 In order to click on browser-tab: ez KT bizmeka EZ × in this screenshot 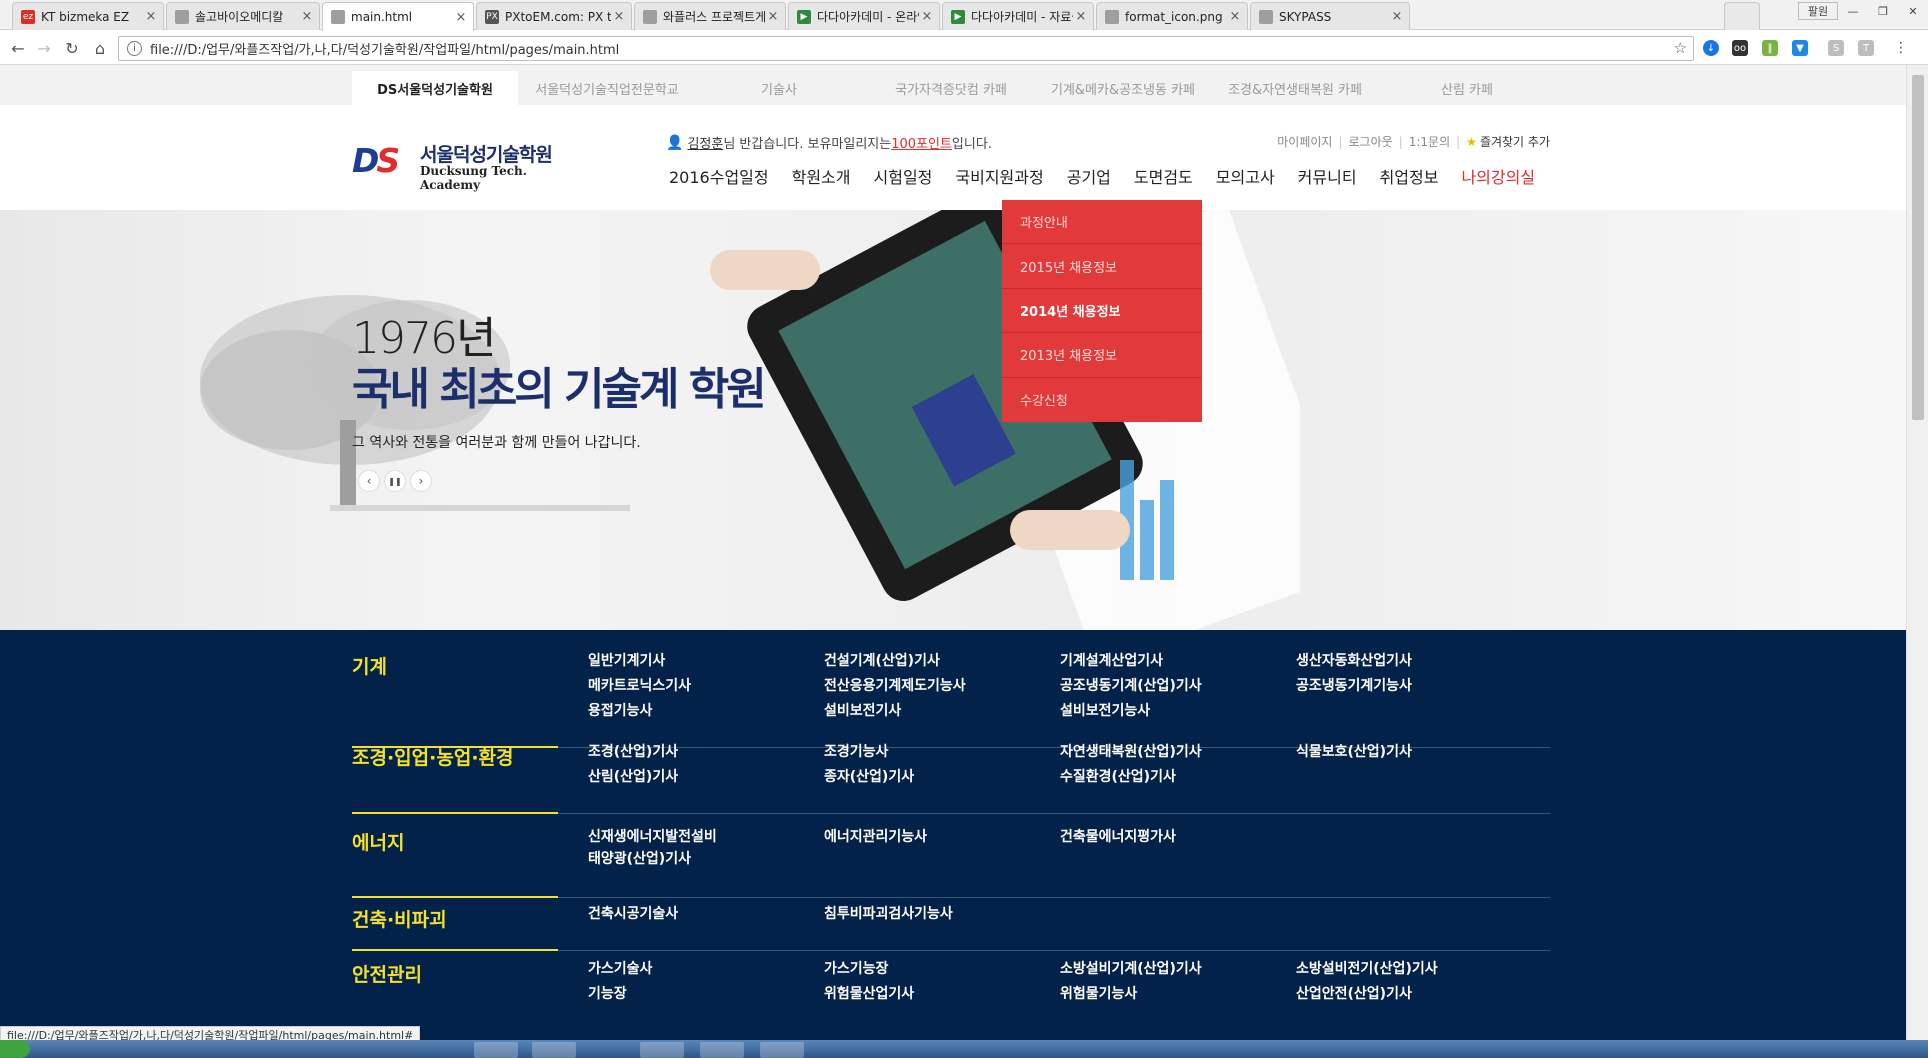, I will do `click(88, 16)`.